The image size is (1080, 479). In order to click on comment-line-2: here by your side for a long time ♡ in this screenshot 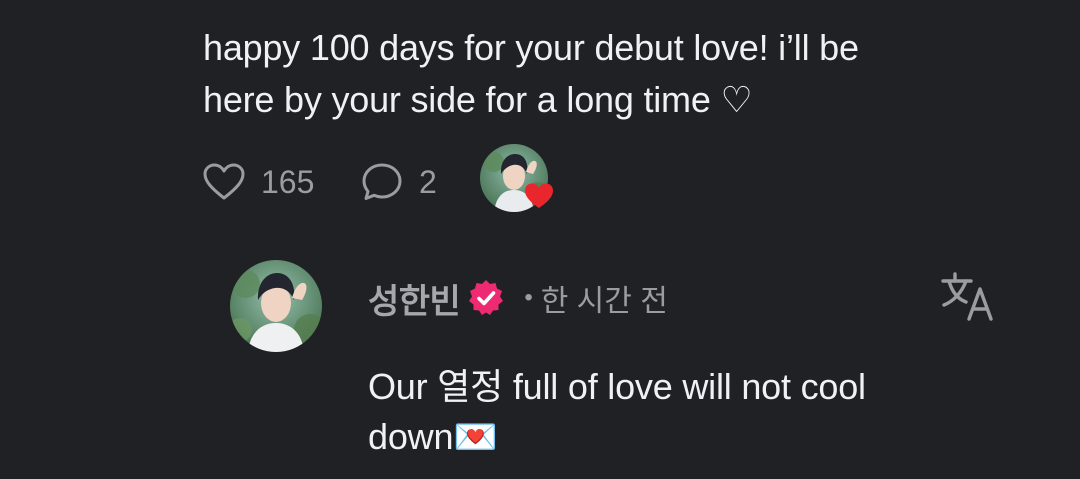, I will do `click(478, 99)`.